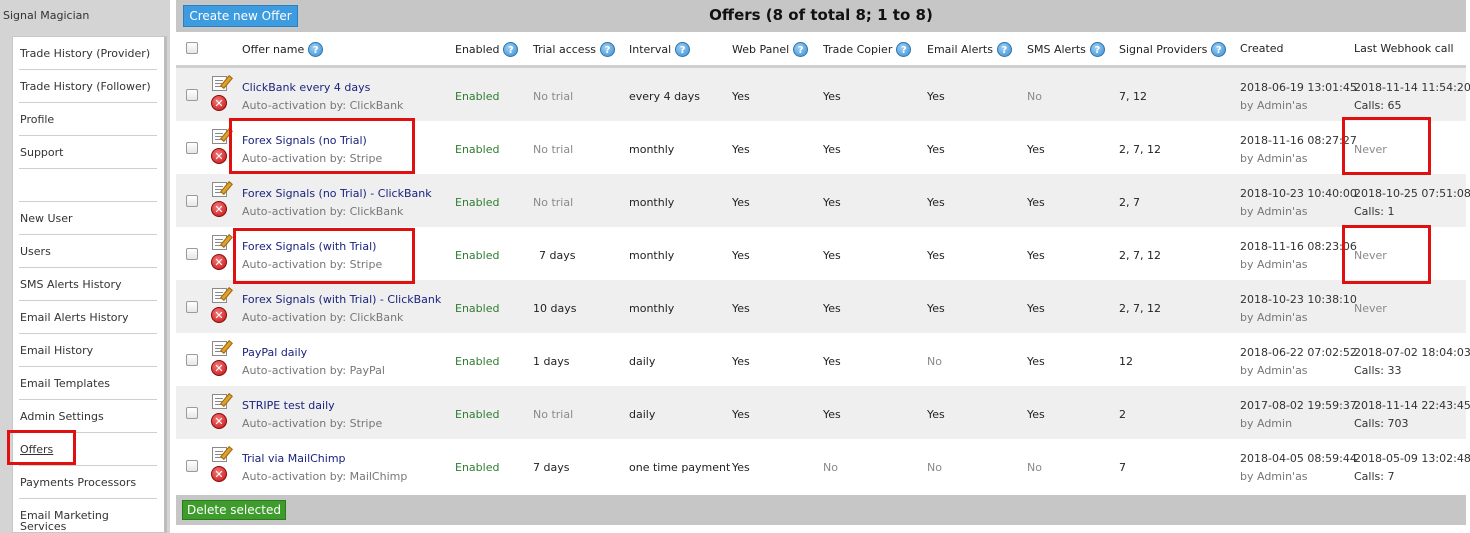 This screenshot has width=1470, height=533. I want to click on column-header-signal-providers: Signal Providers?, so click(1173, 49).